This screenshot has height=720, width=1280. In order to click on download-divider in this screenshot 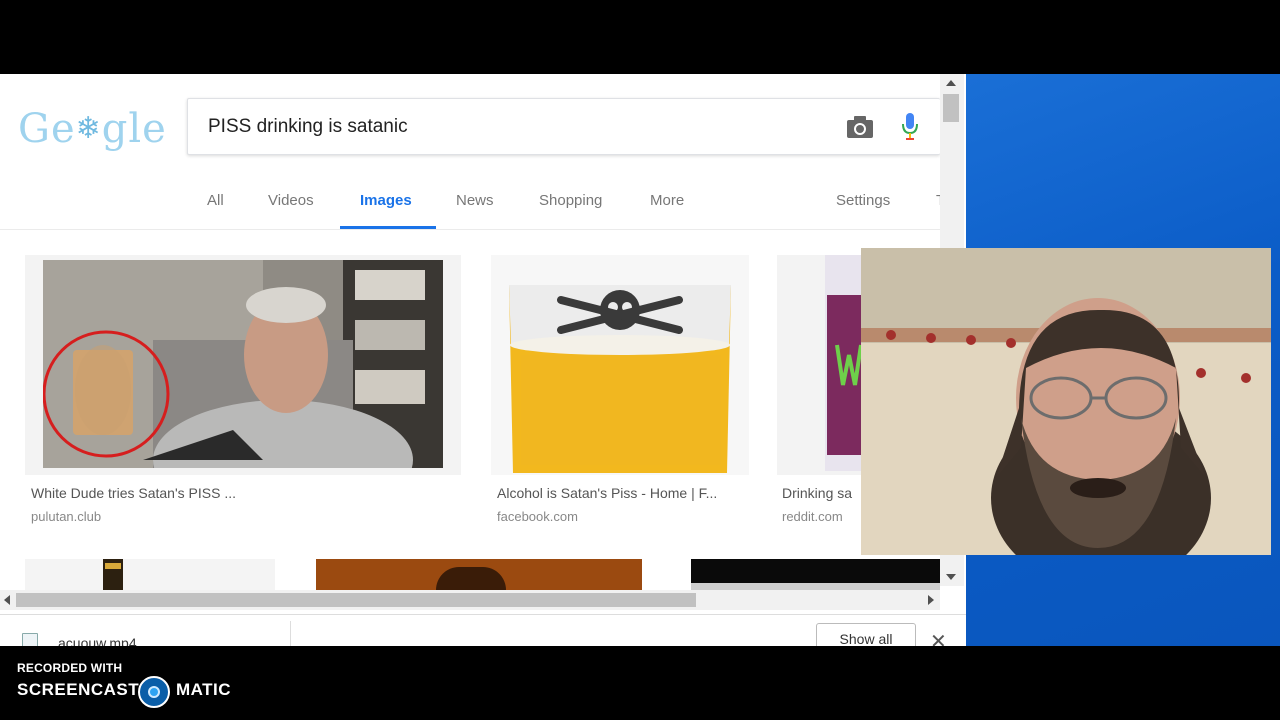, I will do `click(290, 633)`.